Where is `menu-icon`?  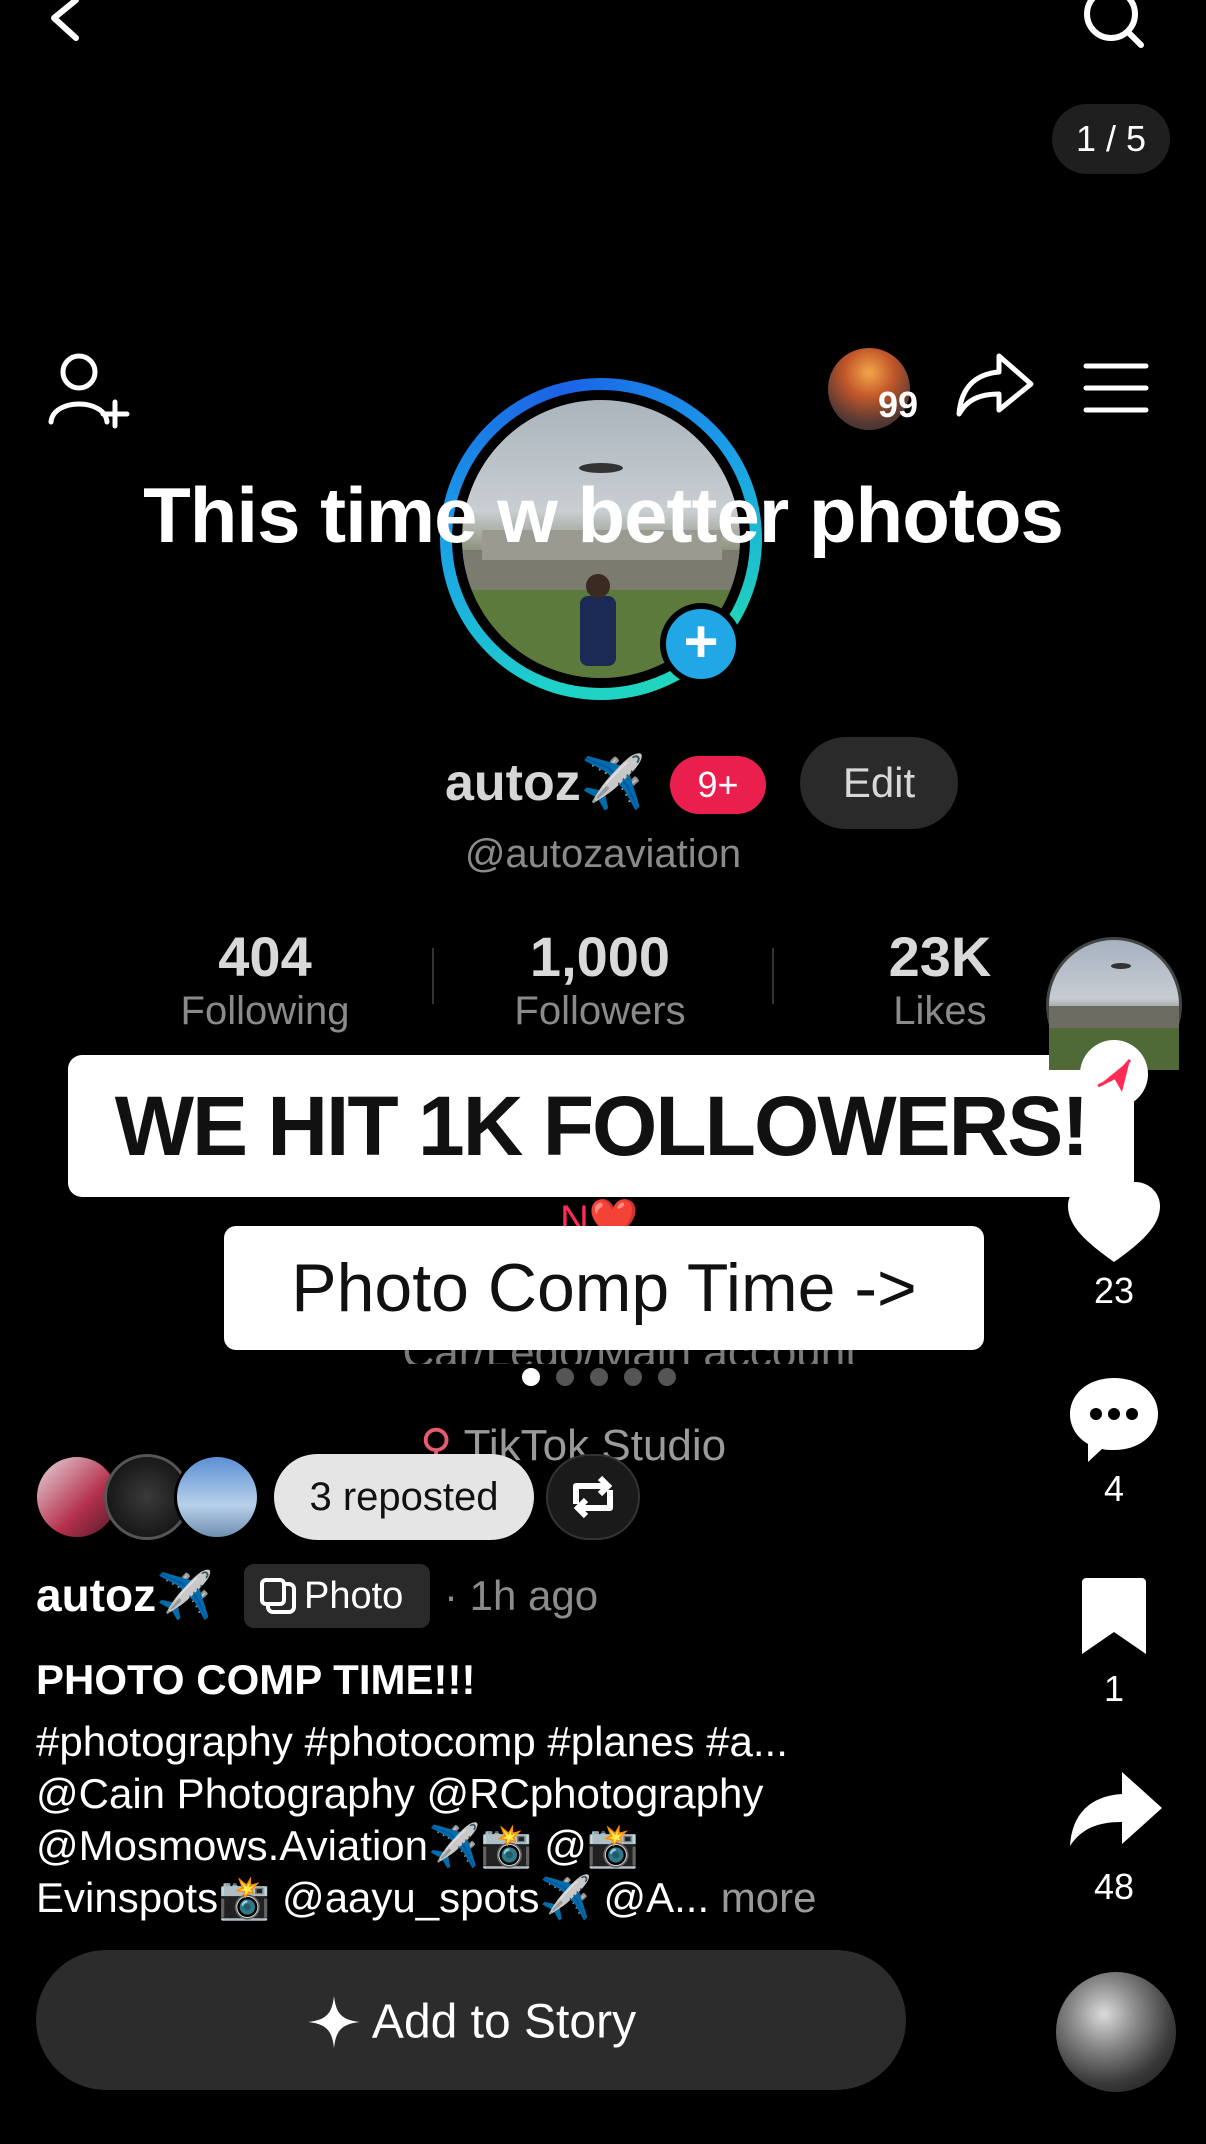 menu-icon is located at coordinates (1116, 388).